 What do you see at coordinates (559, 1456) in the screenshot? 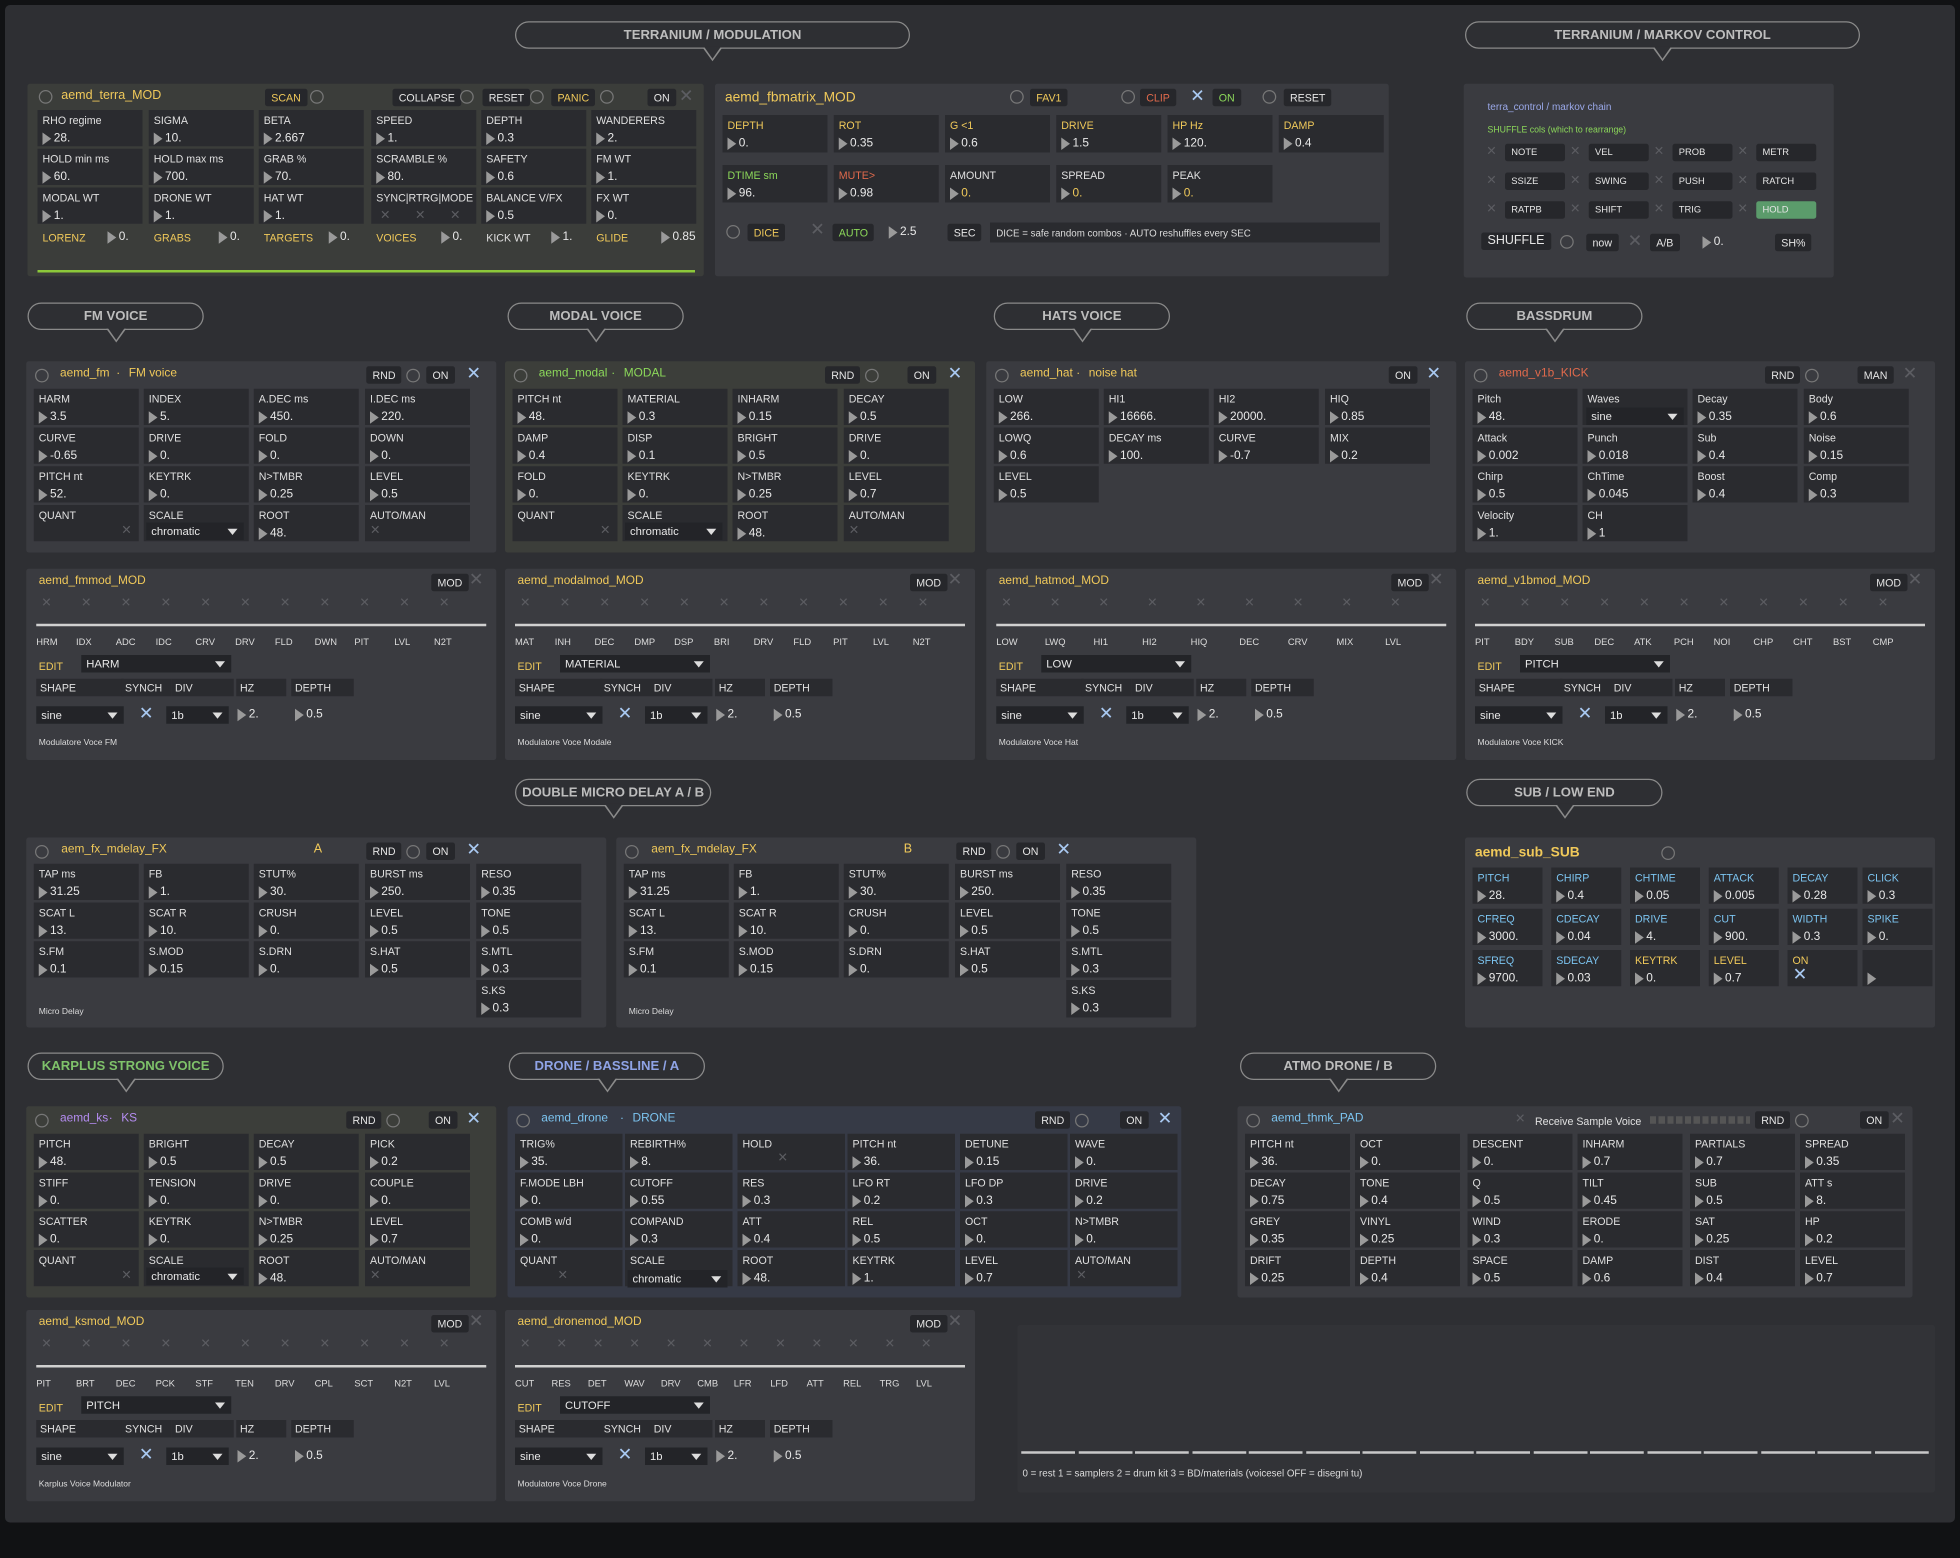
I see `shape-dropdown: sine` at bounding box center [559, 1456].